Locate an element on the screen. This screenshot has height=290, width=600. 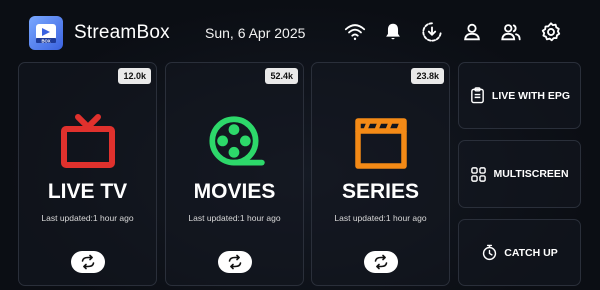
count-badge: 52.4k is located at coordinates (281, 76).